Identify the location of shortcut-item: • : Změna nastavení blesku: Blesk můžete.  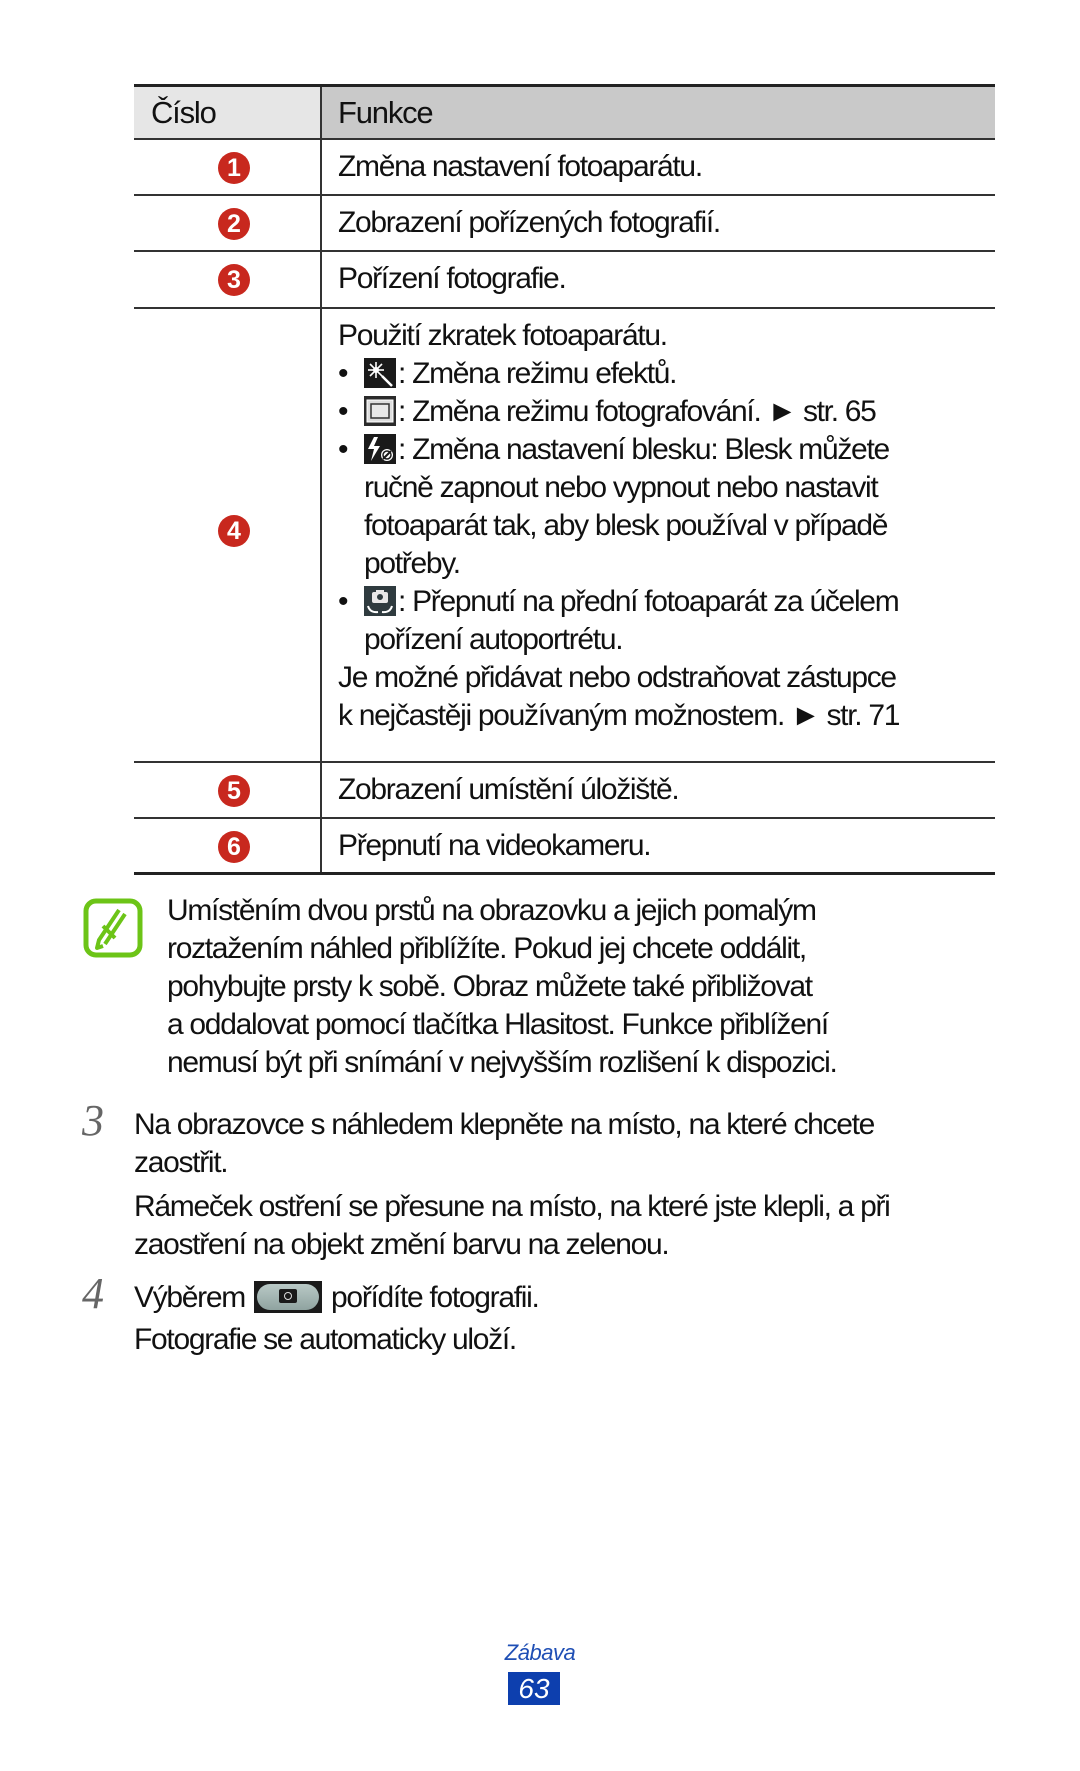
(614, 449).